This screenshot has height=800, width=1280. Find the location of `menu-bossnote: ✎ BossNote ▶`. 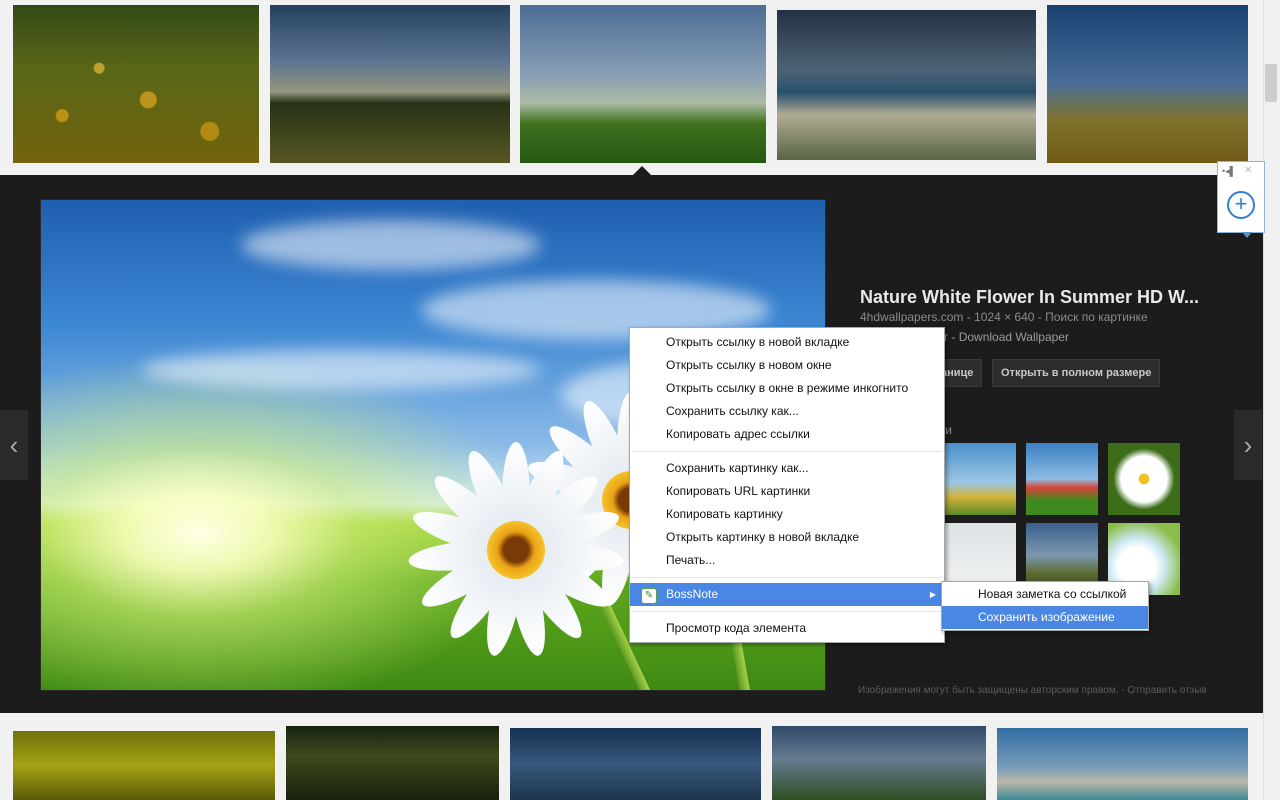

menu-bossnote: ✎ BossNote ▶ is located at coordinates (787, 594).